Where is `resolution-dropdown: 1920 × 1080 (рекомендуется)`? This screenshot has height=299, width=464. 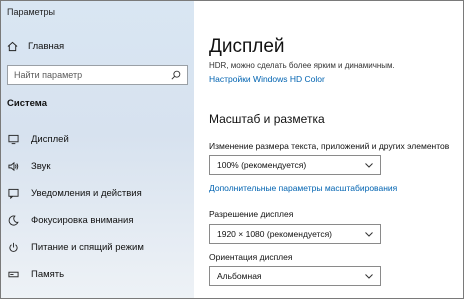 resolution-dropdown: 1920 × 1080 (рекомендуется) is located at coordinates (295, 234).